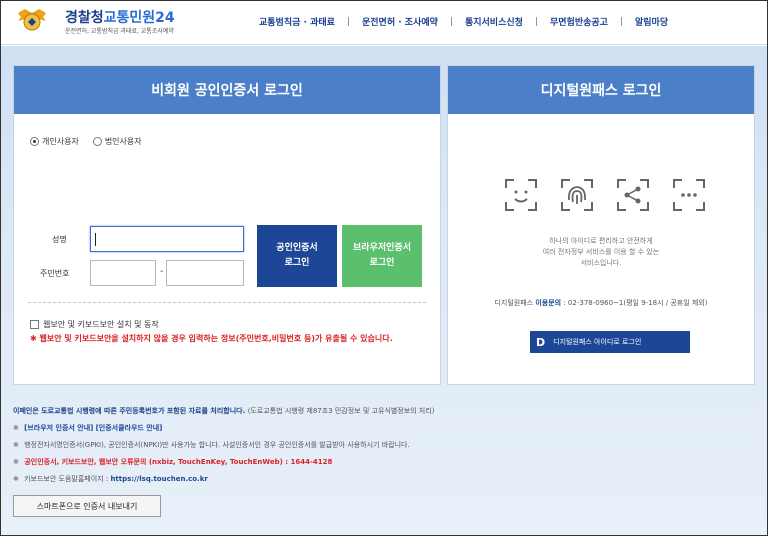  Describe the element at coordinates (158, 479) in the screenshot. I see `keyboard-help-link: https://lsq.touchen.co.kr` at that location.